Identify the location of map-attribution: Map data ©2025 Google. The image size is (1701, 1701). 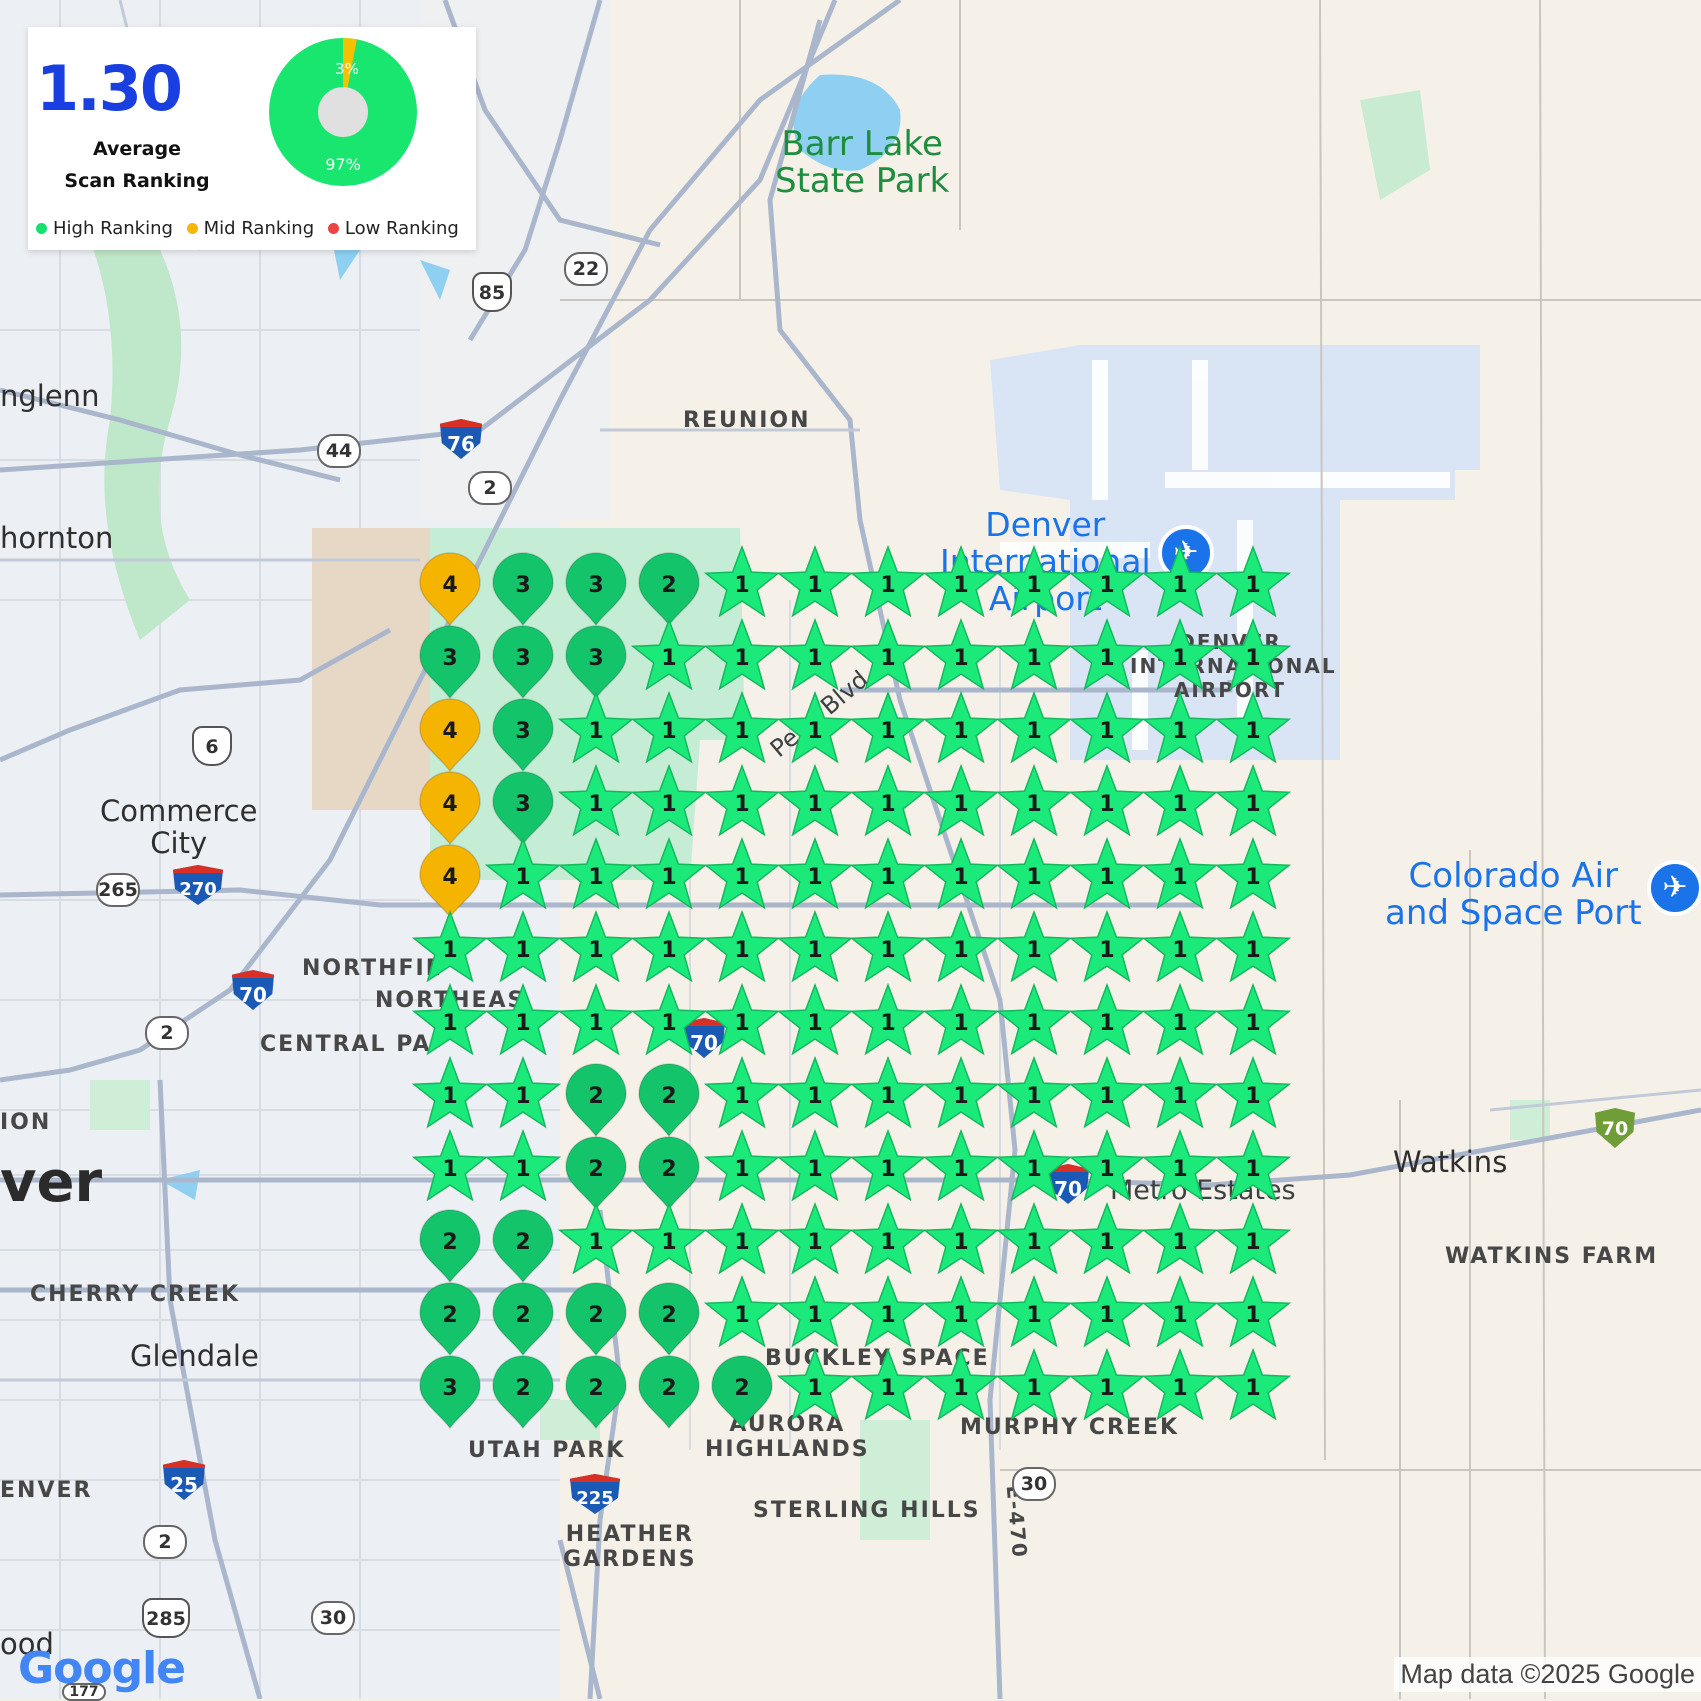
(1547, 1674).